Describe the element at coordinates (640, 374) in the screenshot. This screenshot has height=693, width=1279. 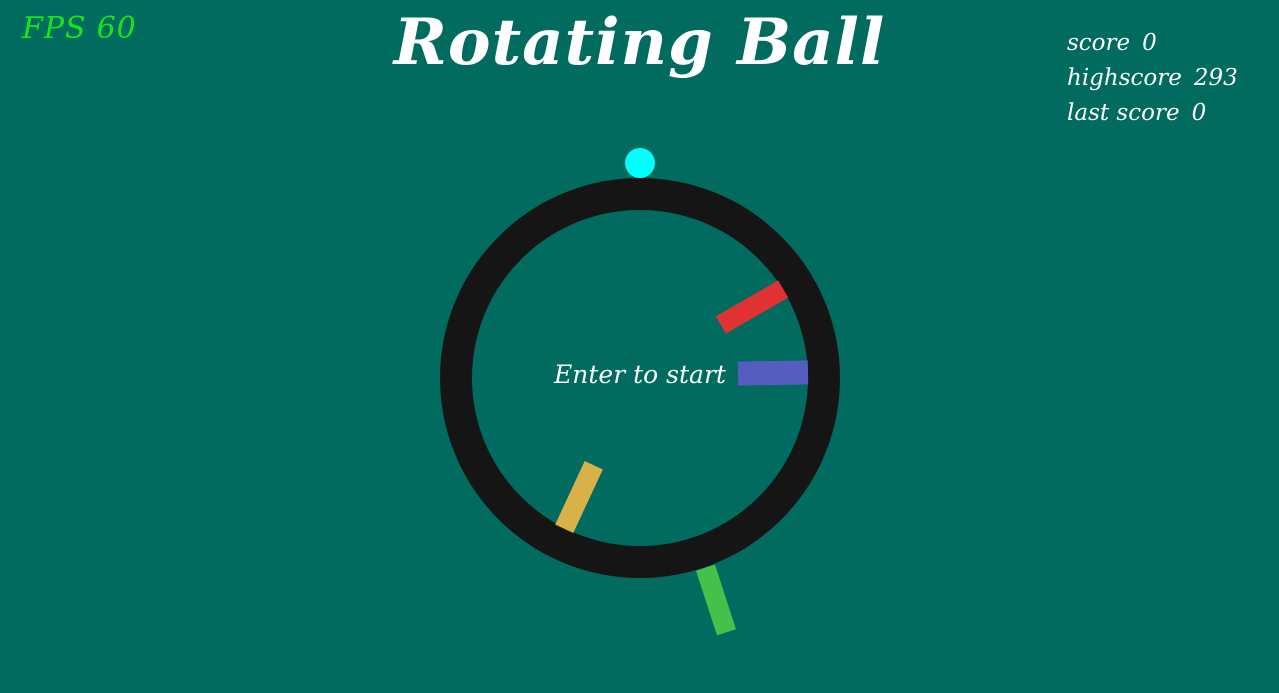
I see `start-prompt: Enter to start` at that location.